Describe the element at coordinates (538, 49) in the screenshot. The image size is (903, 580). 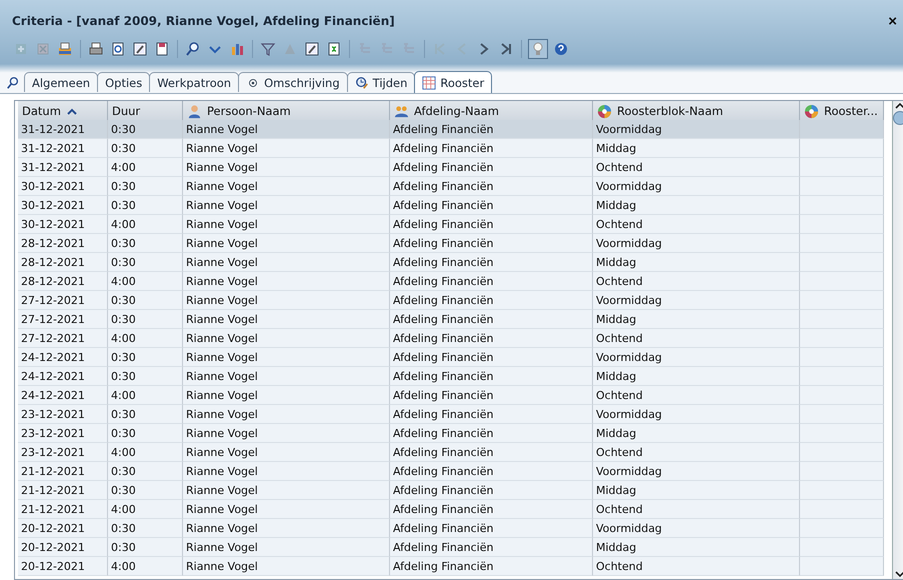
I see `bulb-button` at that location.